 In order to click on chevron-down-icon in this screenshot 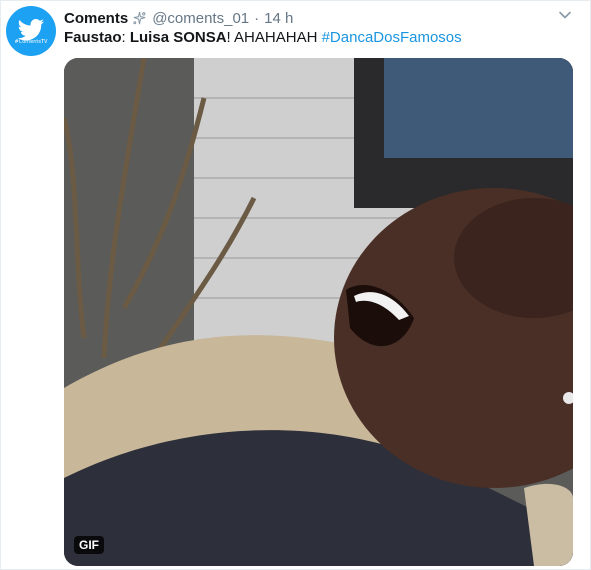, I will do `click(565, 15)`.